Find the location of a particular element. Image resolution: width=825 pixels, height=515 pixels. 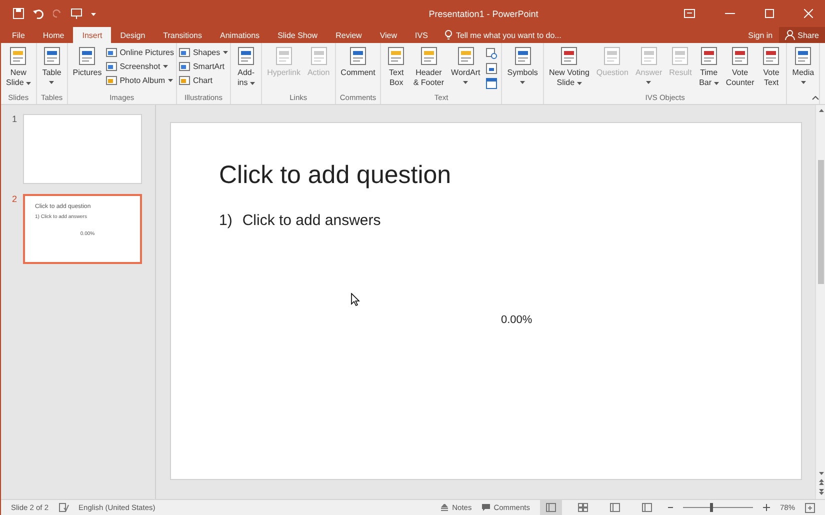

ribbon-tab: Animations is located at coordinates (239, 35).